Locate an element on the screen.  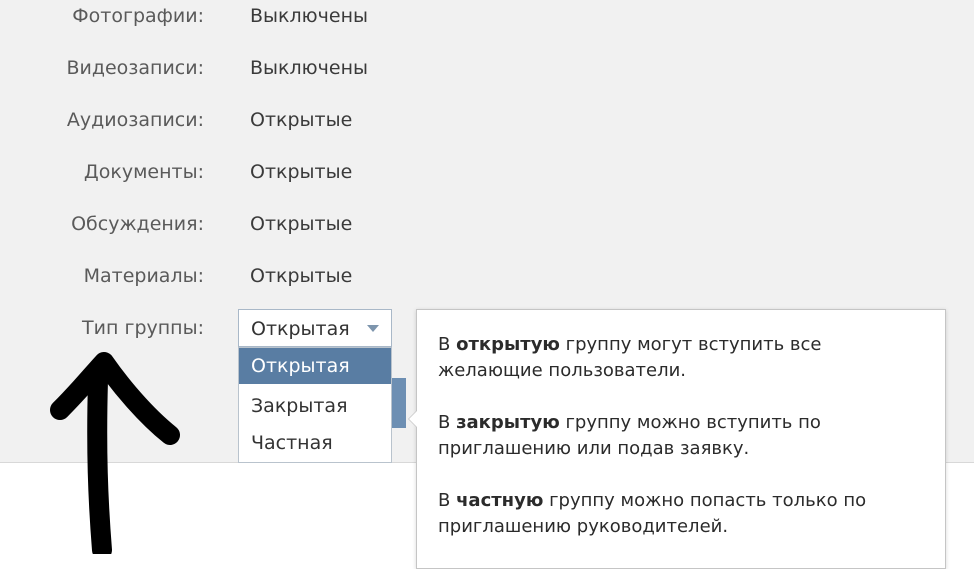
chevron-down-icon is located at coordinates (373, 328).